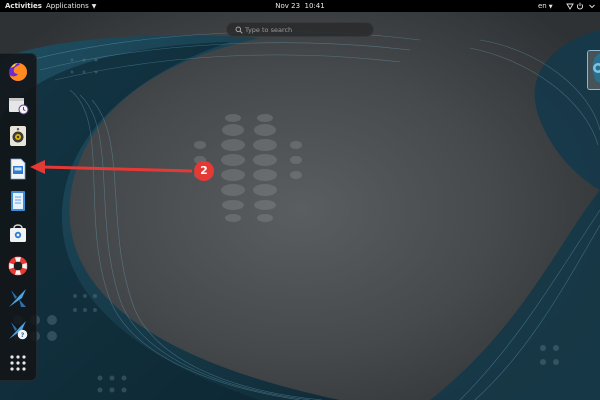 This screenshot has height=400, width=600. I want to click on applications-menu: Applications ▼, so click(71, 6).